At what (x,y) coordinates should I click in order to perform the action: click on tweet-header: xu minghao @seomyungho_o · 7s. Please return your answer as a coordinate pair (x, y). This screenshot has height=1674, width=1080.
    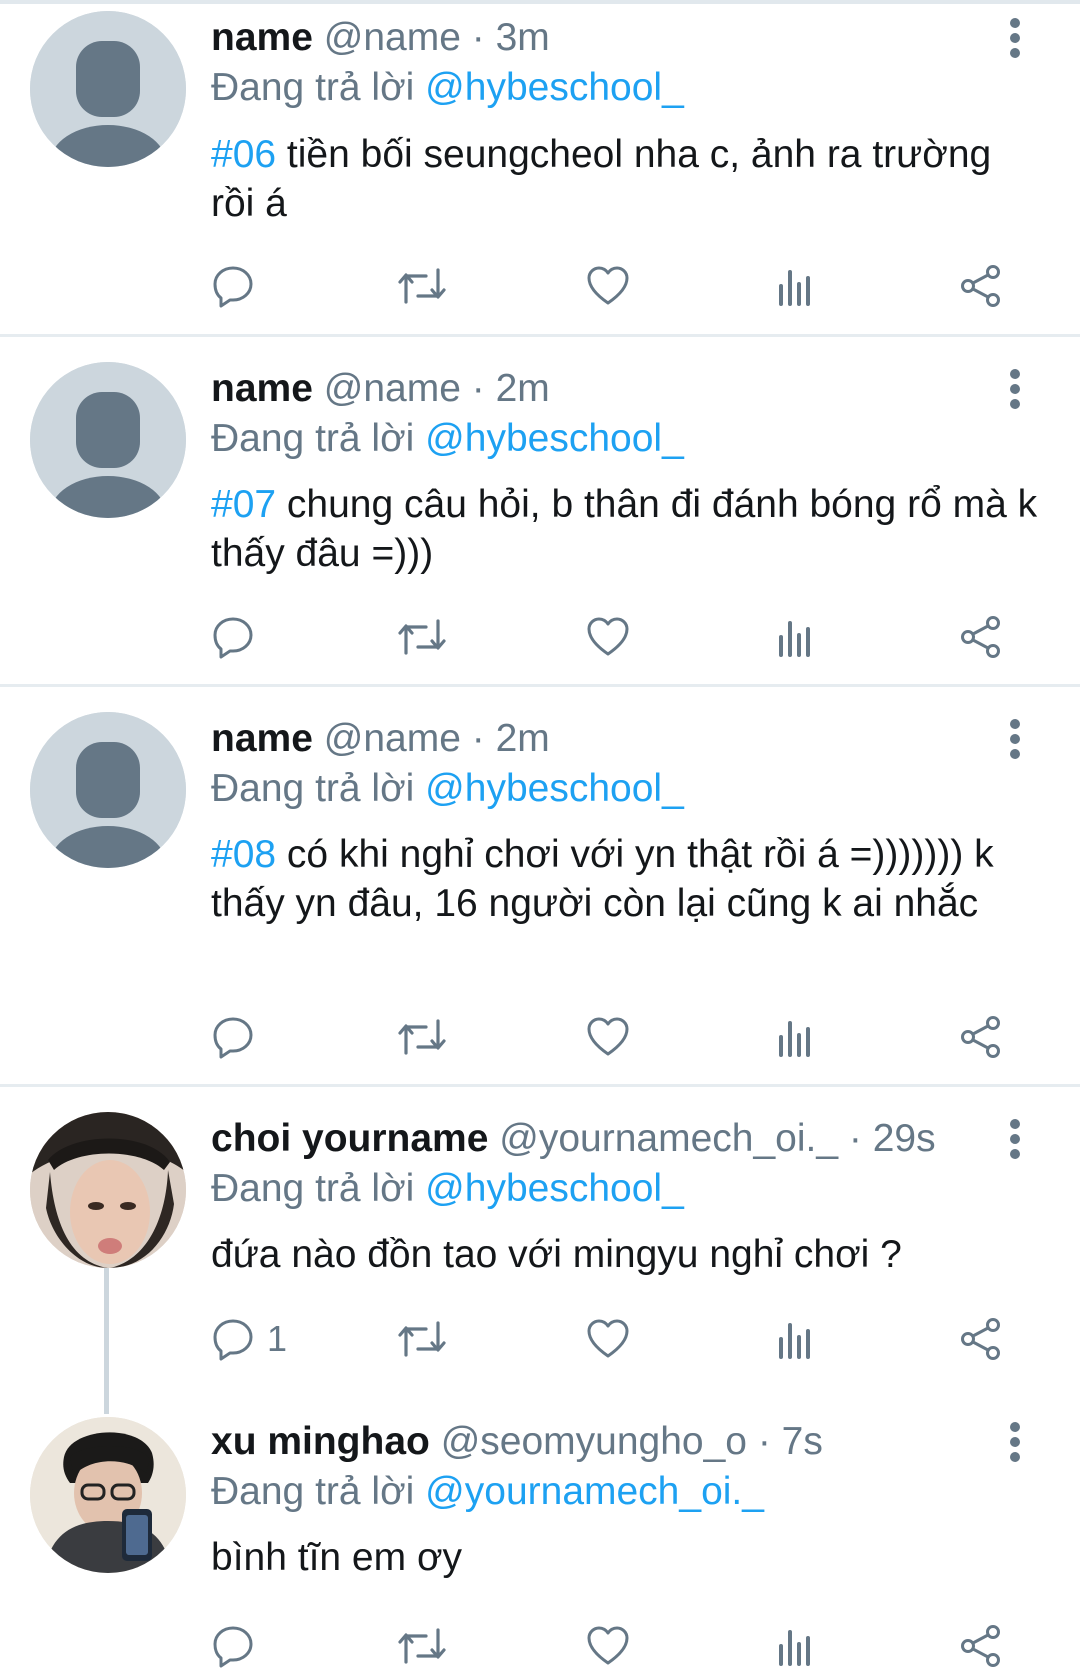
    Looking at the image, I should click on (610, 1442).